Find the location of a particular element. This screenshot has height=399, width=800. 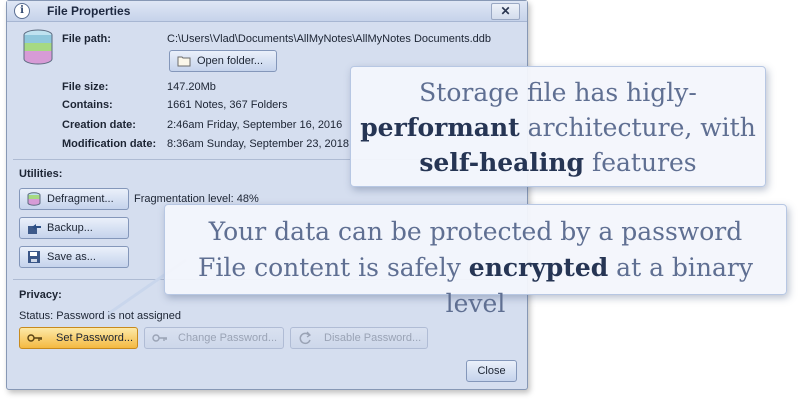

title-bar: i File Properties ✕ is located at coordinates (267, 11).